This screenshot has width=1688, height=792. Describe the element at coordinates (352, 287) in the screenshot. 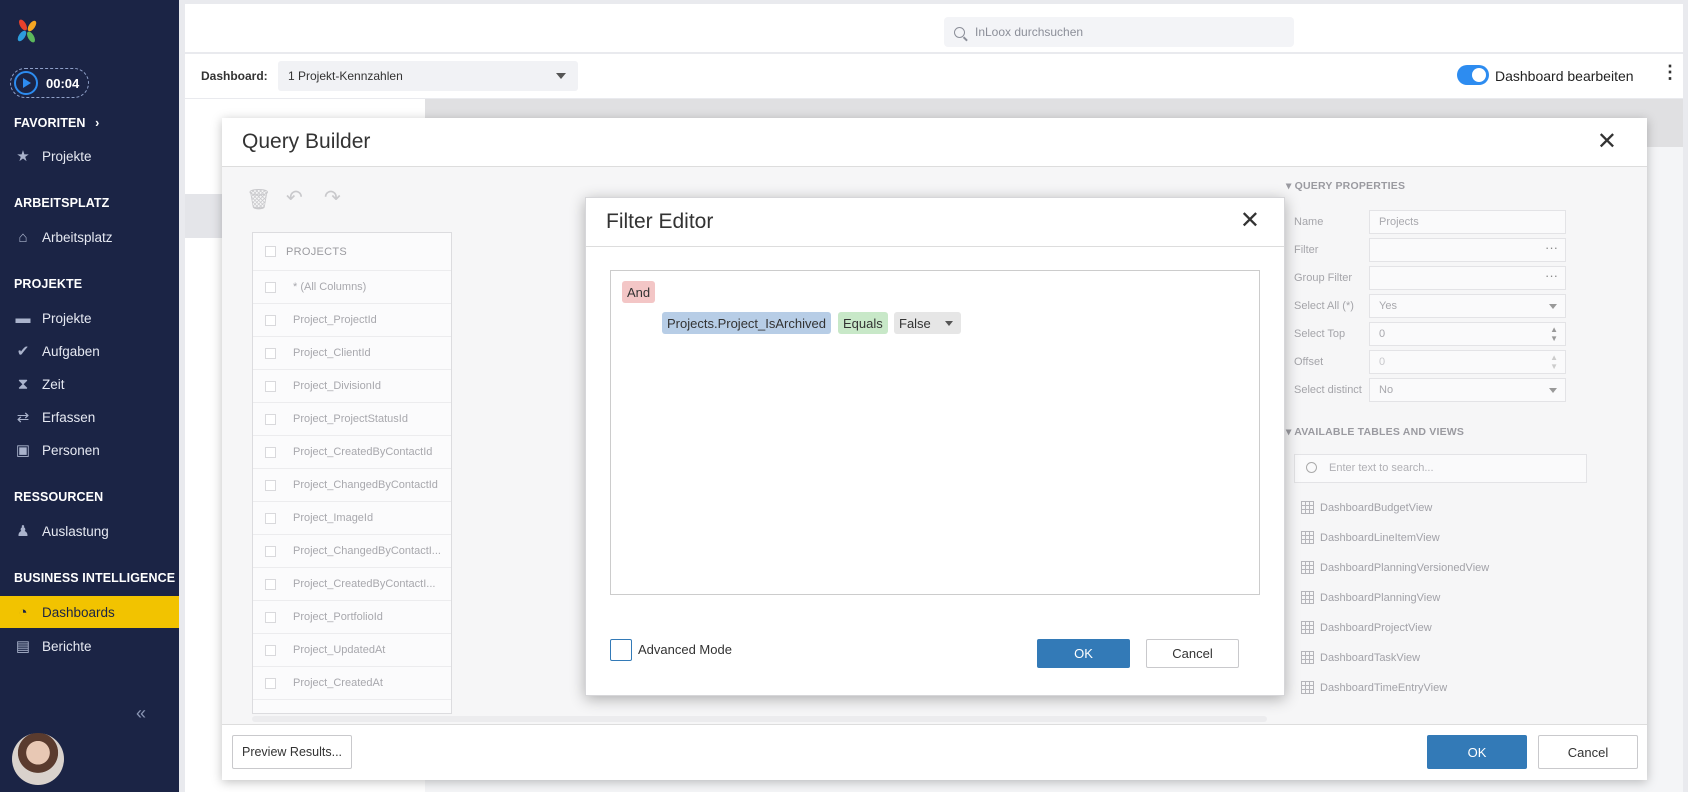

I see `table-row: * (All Columns)` at that location.